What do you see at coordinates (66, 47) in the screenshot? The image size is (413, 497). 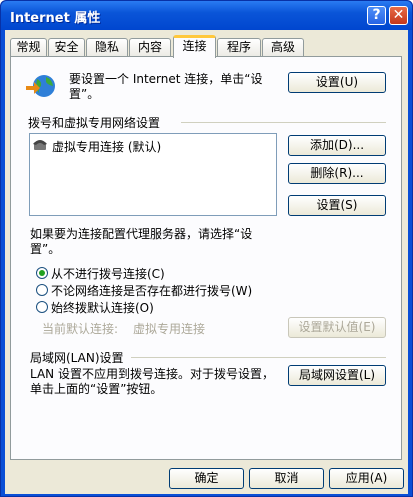 I see `tab-security: 安全` at bounding box center [66, 47].